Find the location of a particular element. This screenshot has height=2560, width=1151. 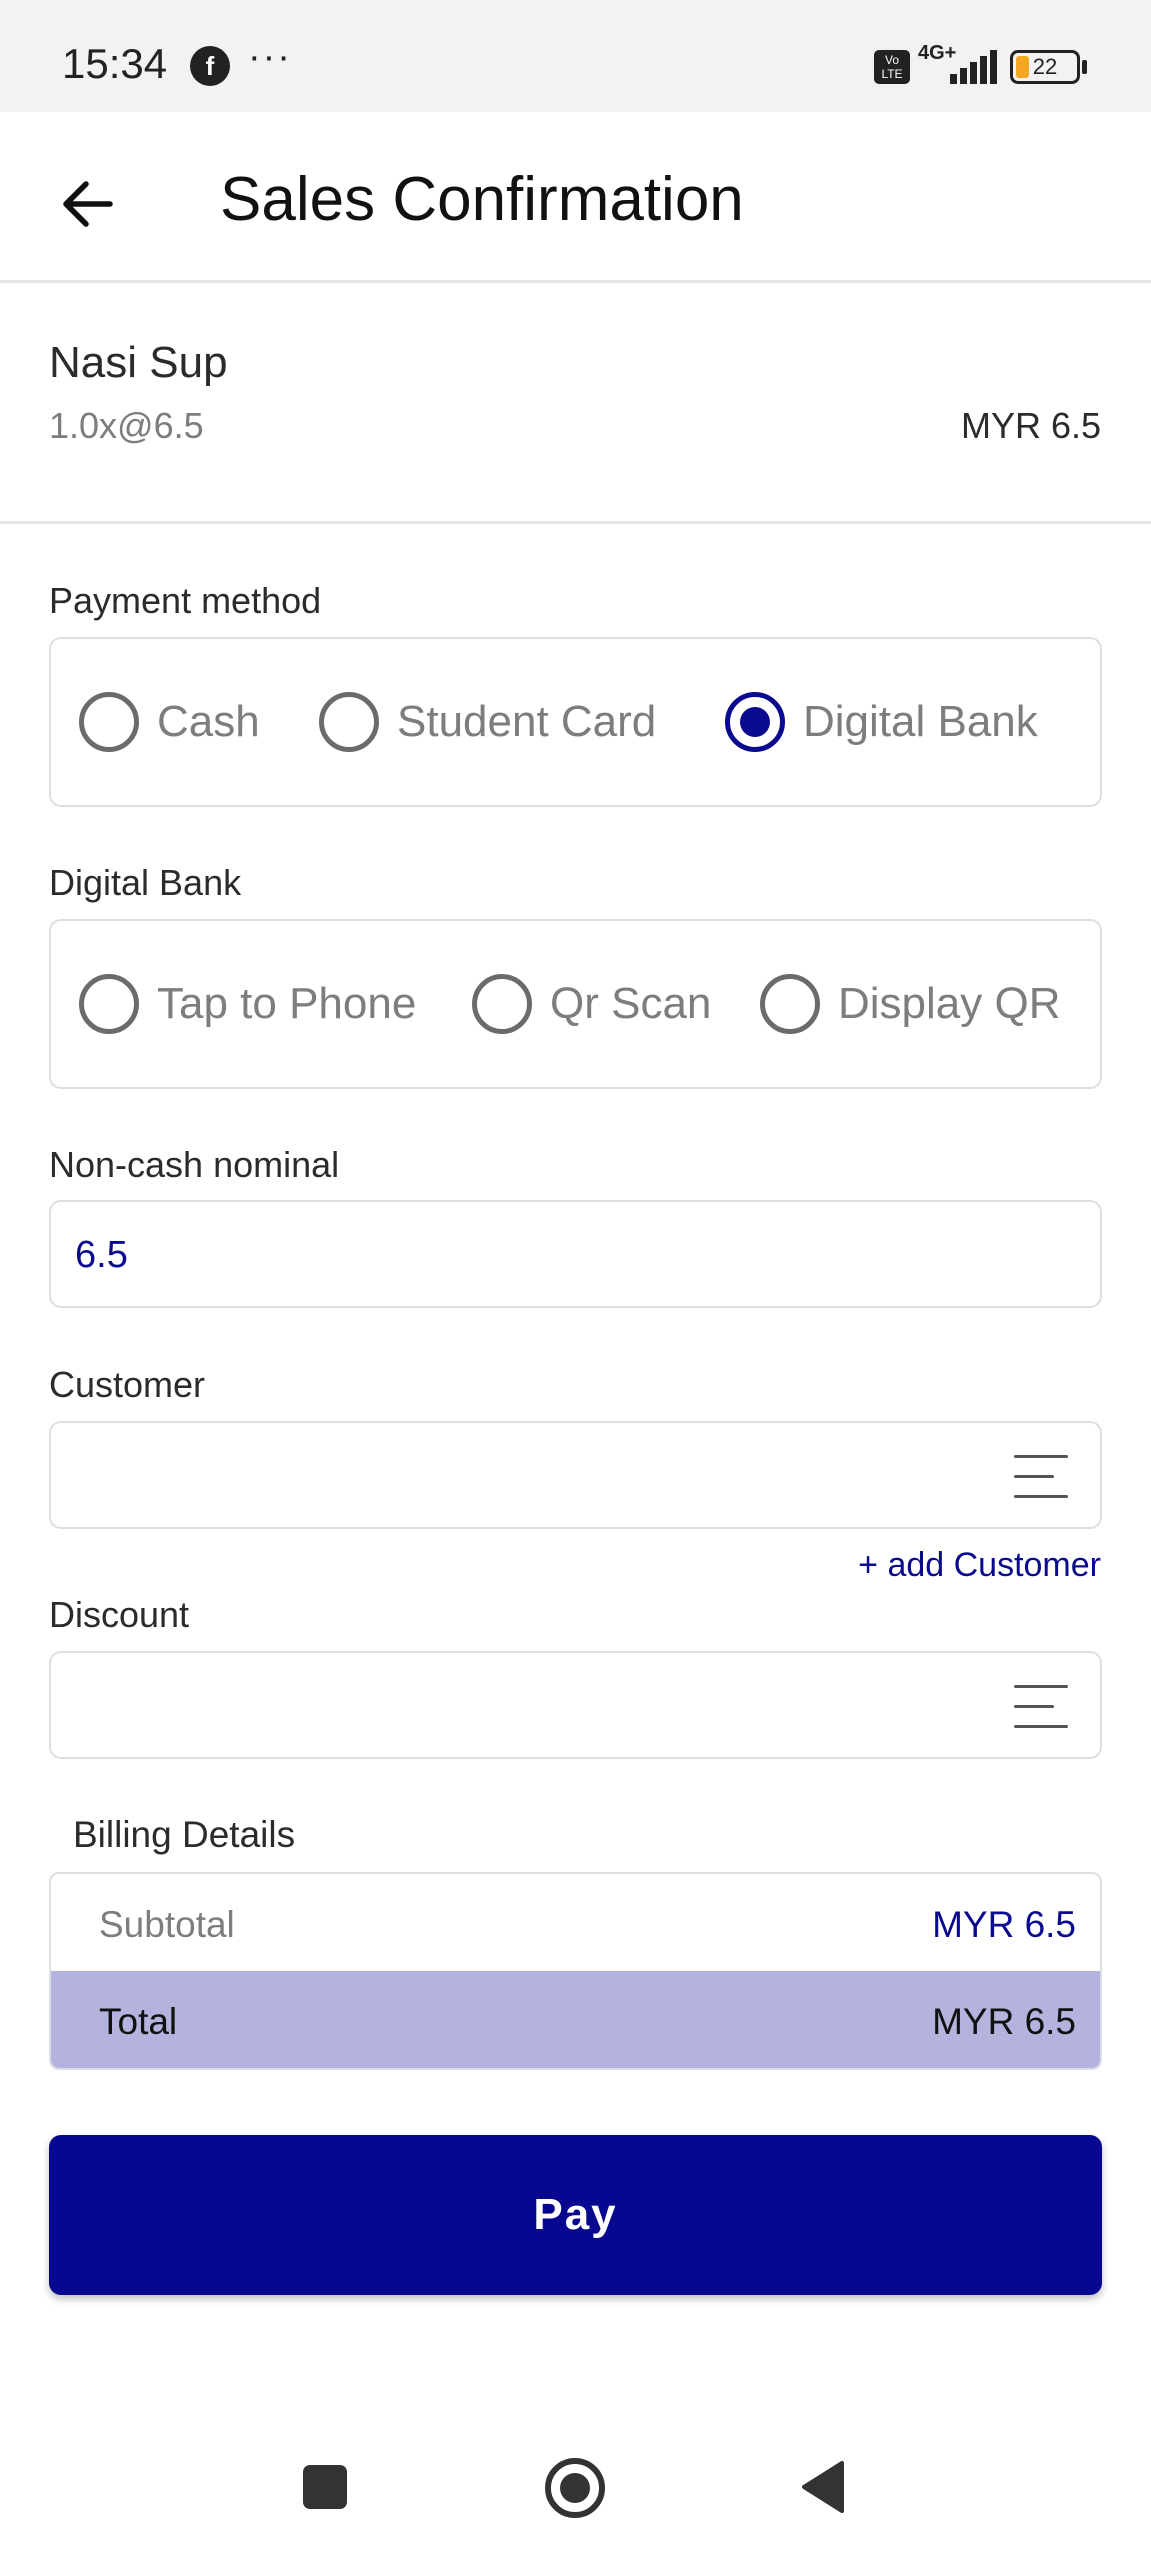

notification-app-icon: f is located at coordinates (210, 66).